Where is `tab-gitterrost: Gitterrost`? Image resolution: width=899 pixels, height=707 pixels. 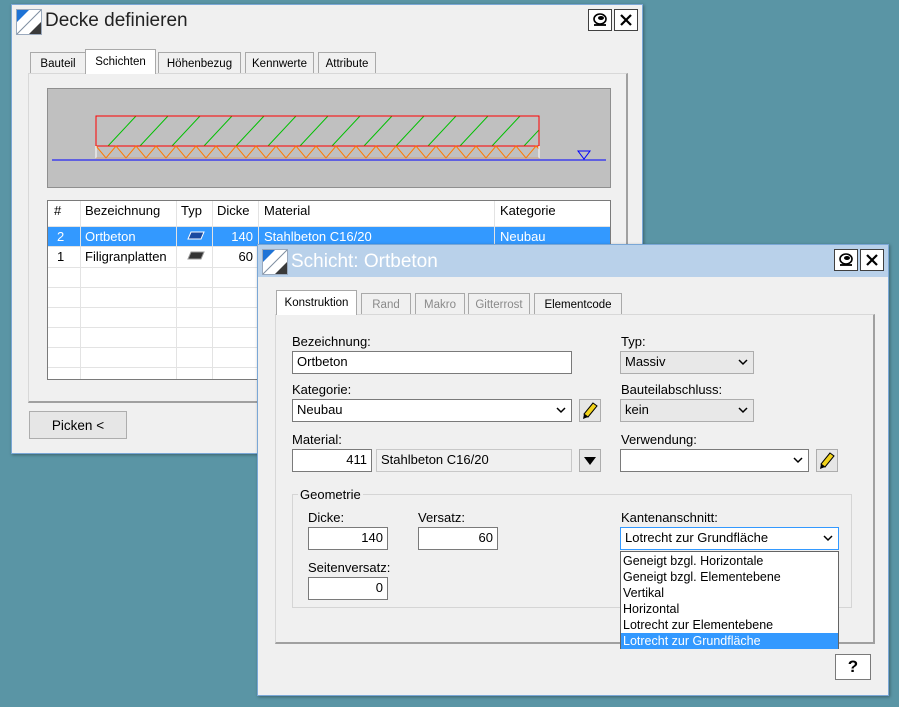 tab-gitterrost: Gitterrost is located at coordinates (499, 304).